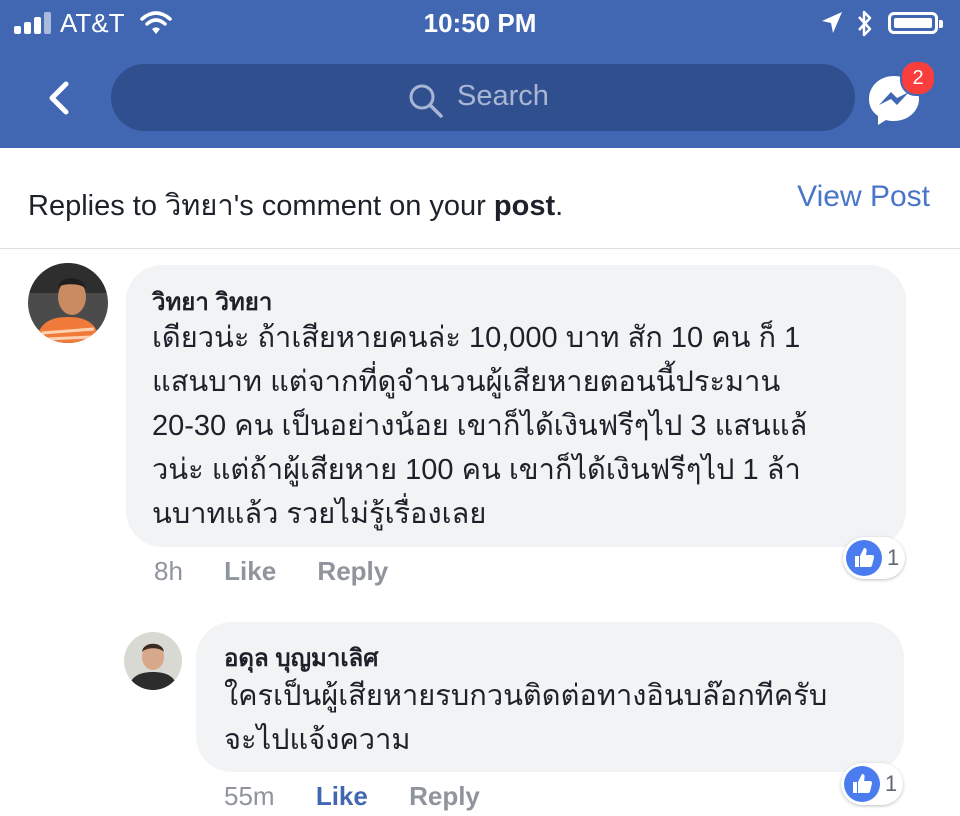 The height and width of the screenshot is (816, 960). I want to click on comment-actions: 55m Like Reply, so click(369, 796).